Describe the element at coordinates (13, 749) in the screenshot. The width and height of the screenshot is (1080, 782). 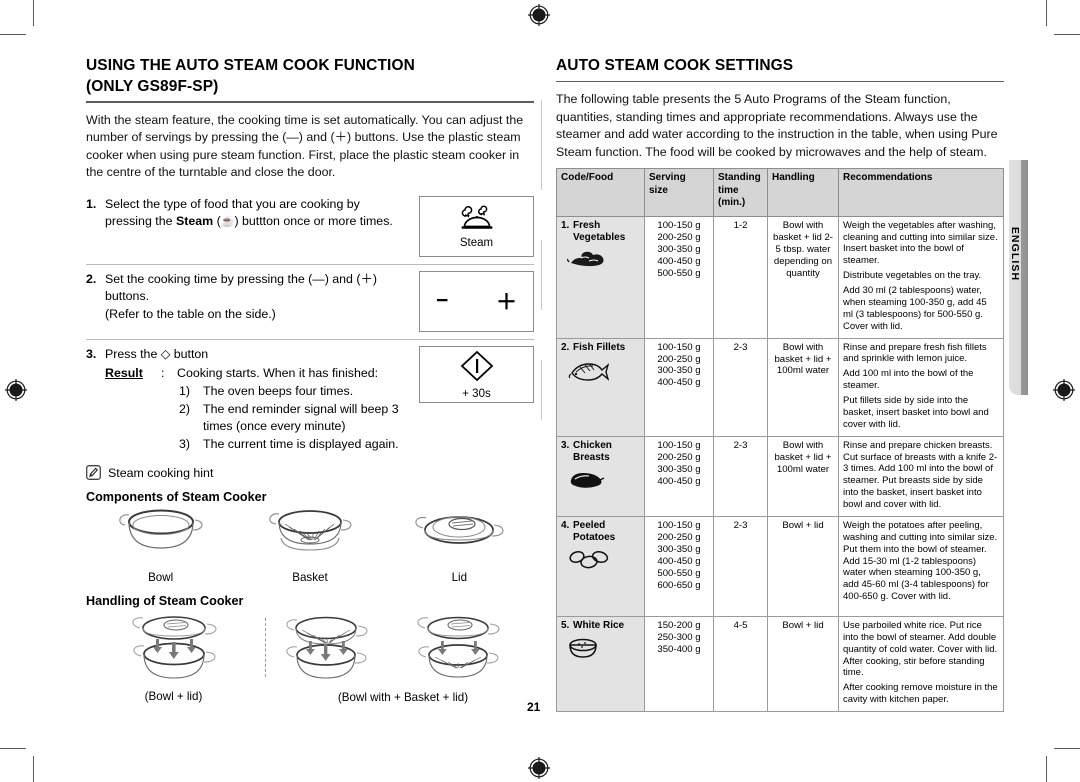
I see `crop-mark-bottom-left-h` at that location.